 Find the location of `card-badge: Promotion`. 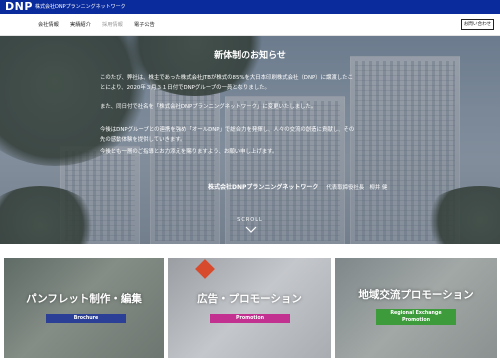

card-badge: Promotion is located at coordinates (250, 318).